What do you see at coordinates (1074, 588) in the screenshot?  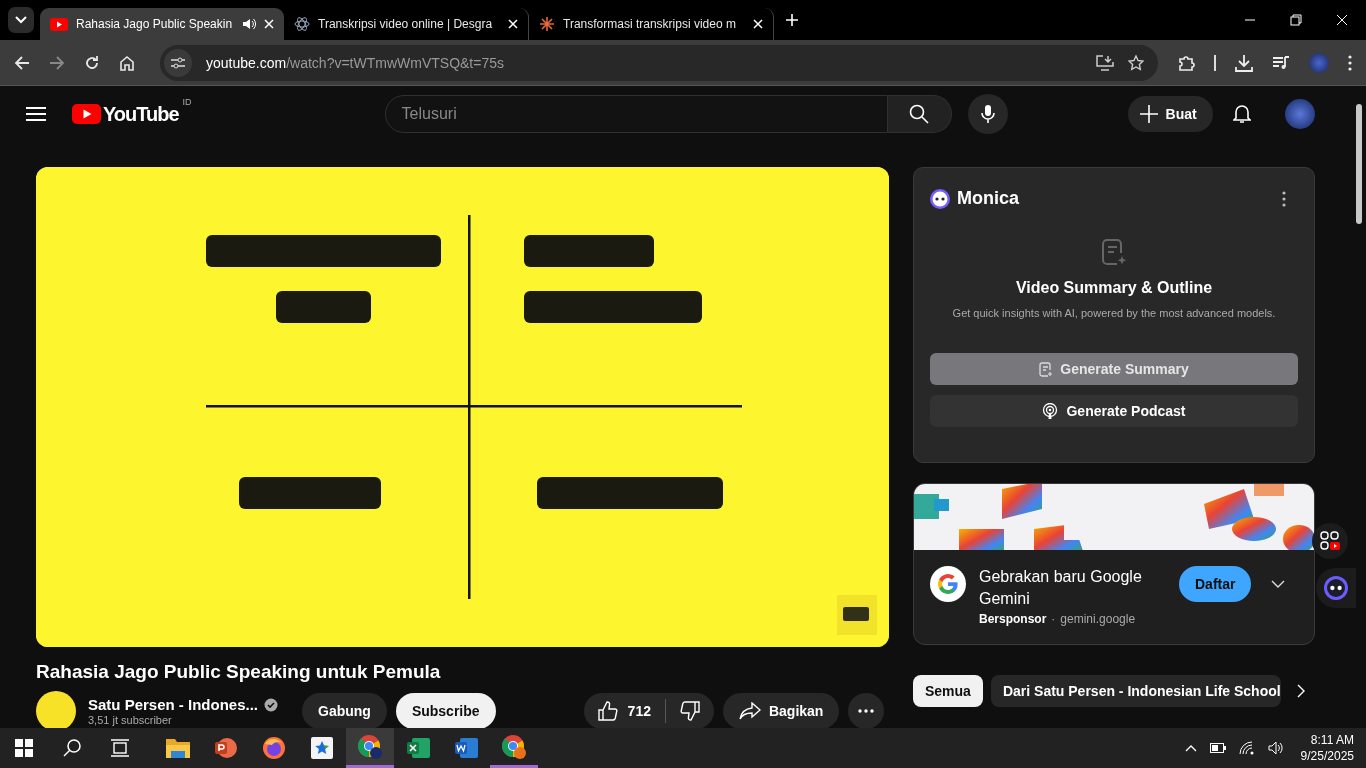 I see `ad-title: Gebrakan baru Google Gemini` at bounding box center [1074, 588].